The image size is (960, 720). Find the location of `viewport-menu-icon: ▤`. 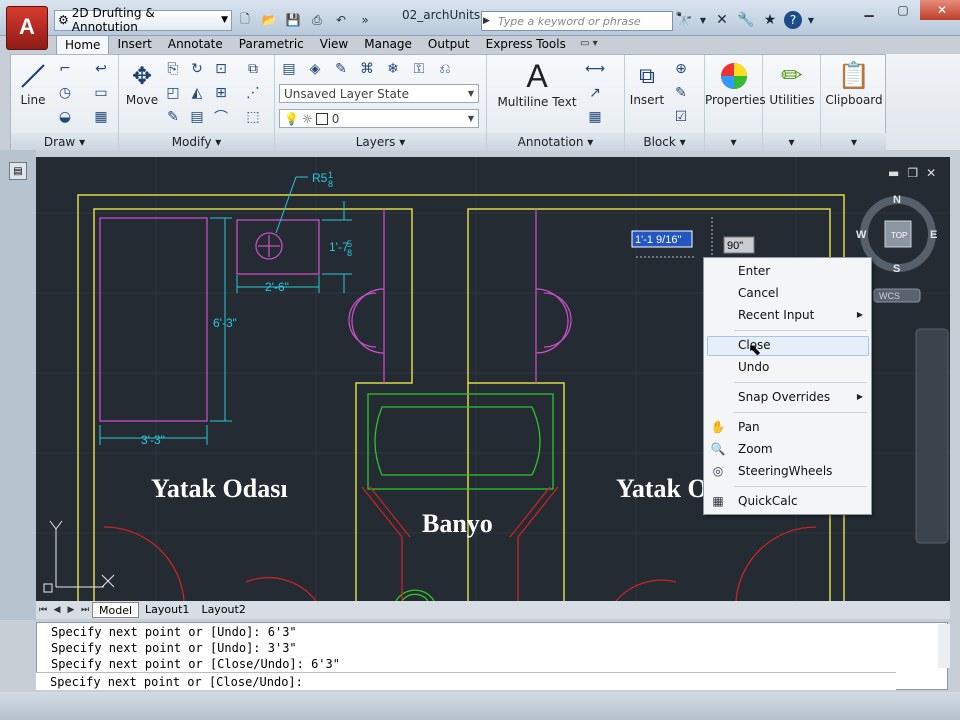

viewport-menu-icon: ▤ is located at coordinates (18, 171).